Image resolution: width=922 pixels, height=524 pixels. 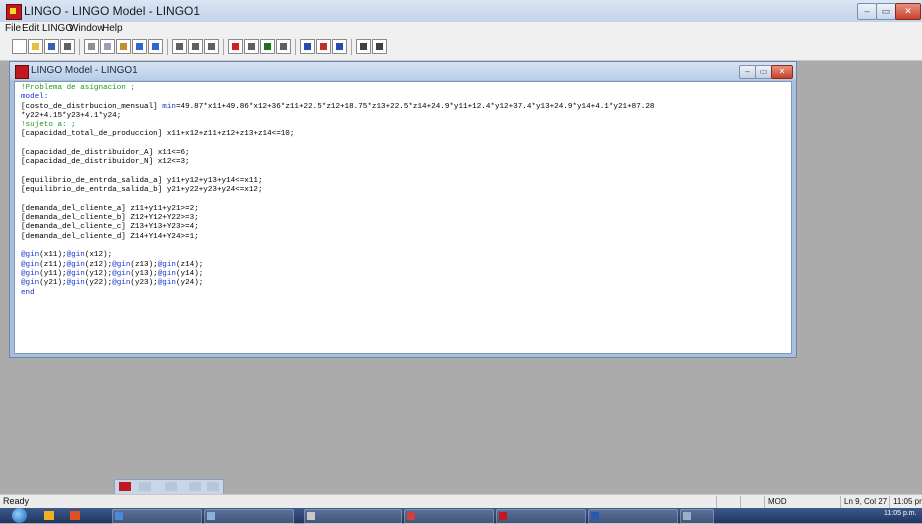 I want to click on save-button, so click(x=51, y=46).